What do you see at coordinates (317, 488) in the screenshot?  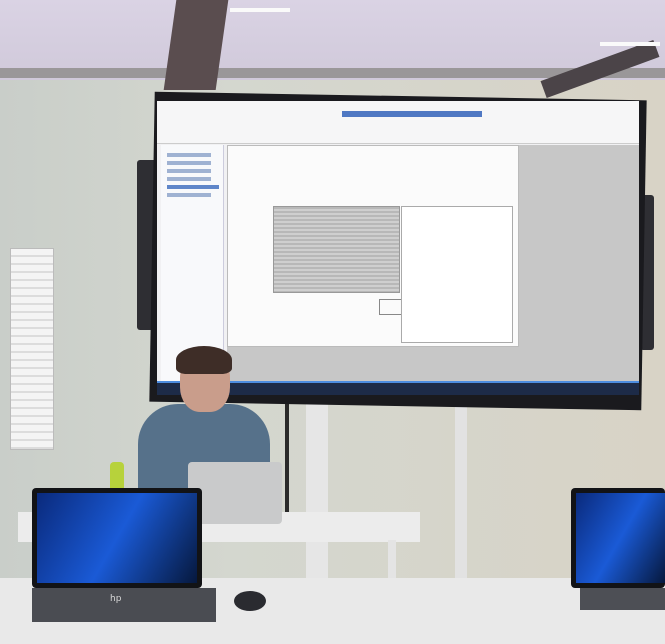 I see `screen-stand` at bounding box center [317, 488].